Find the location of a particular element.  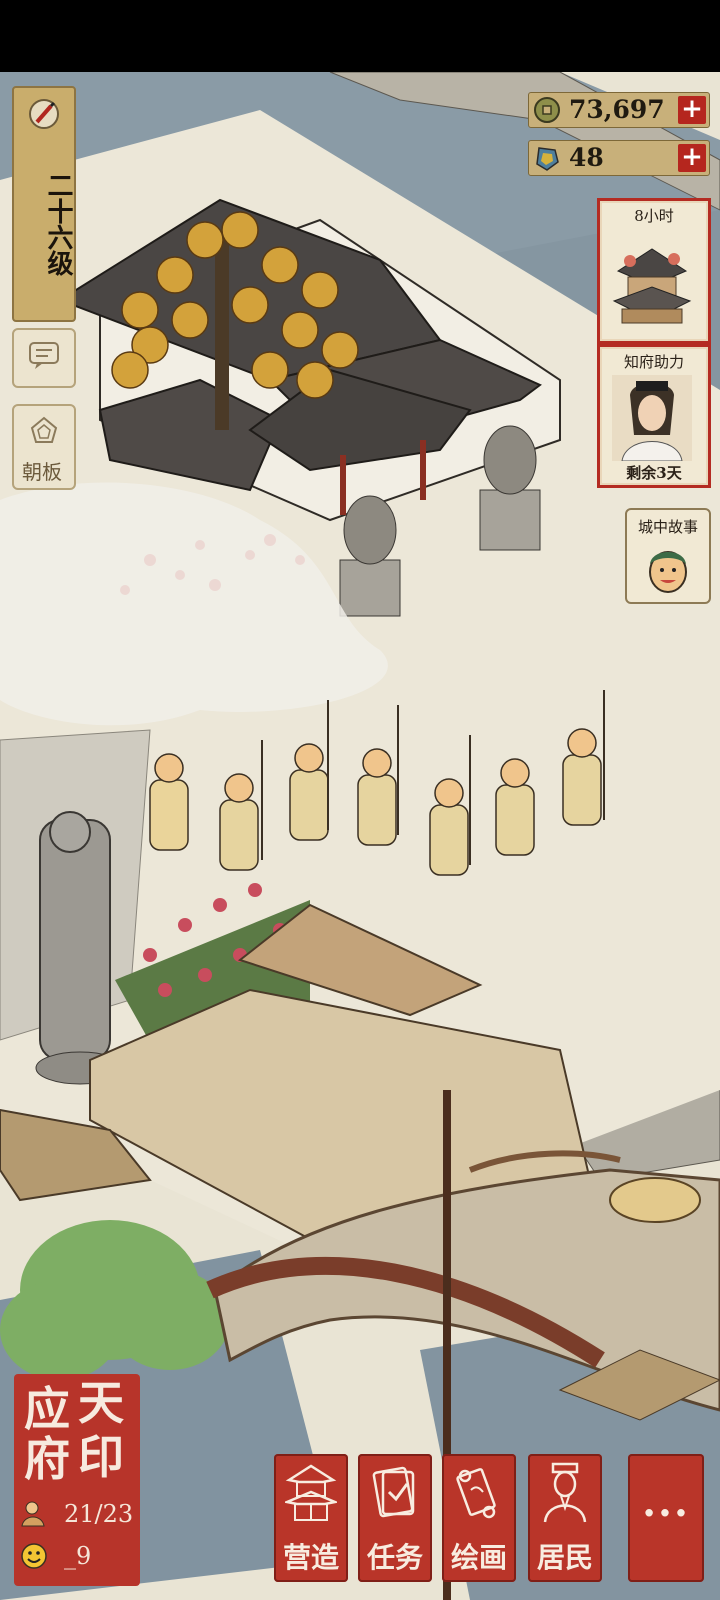

painting-scroll-icon is located at coordinates (476, 1493).